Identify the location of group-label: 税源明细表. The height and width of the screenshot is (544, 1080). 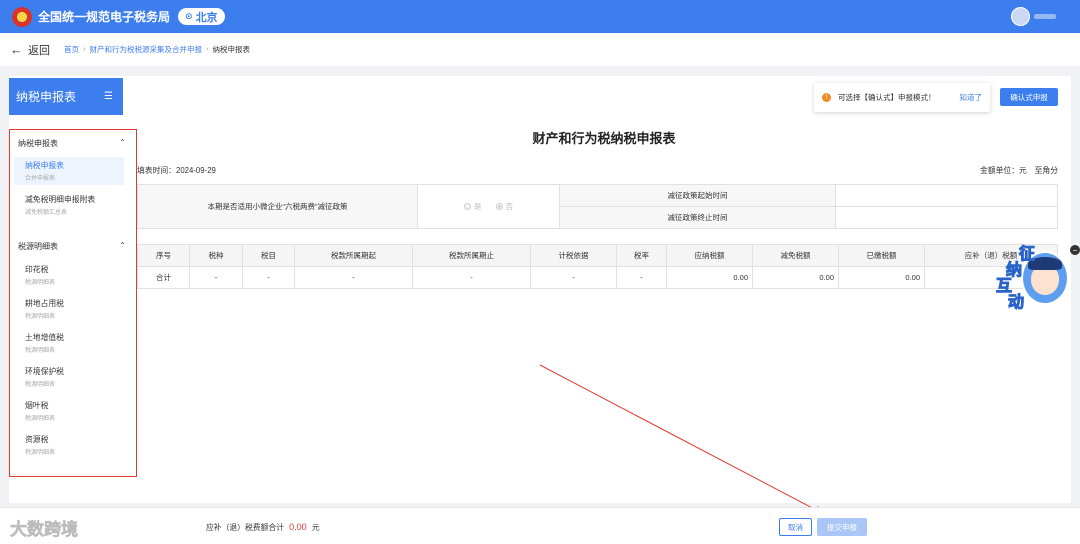
(38, 246).